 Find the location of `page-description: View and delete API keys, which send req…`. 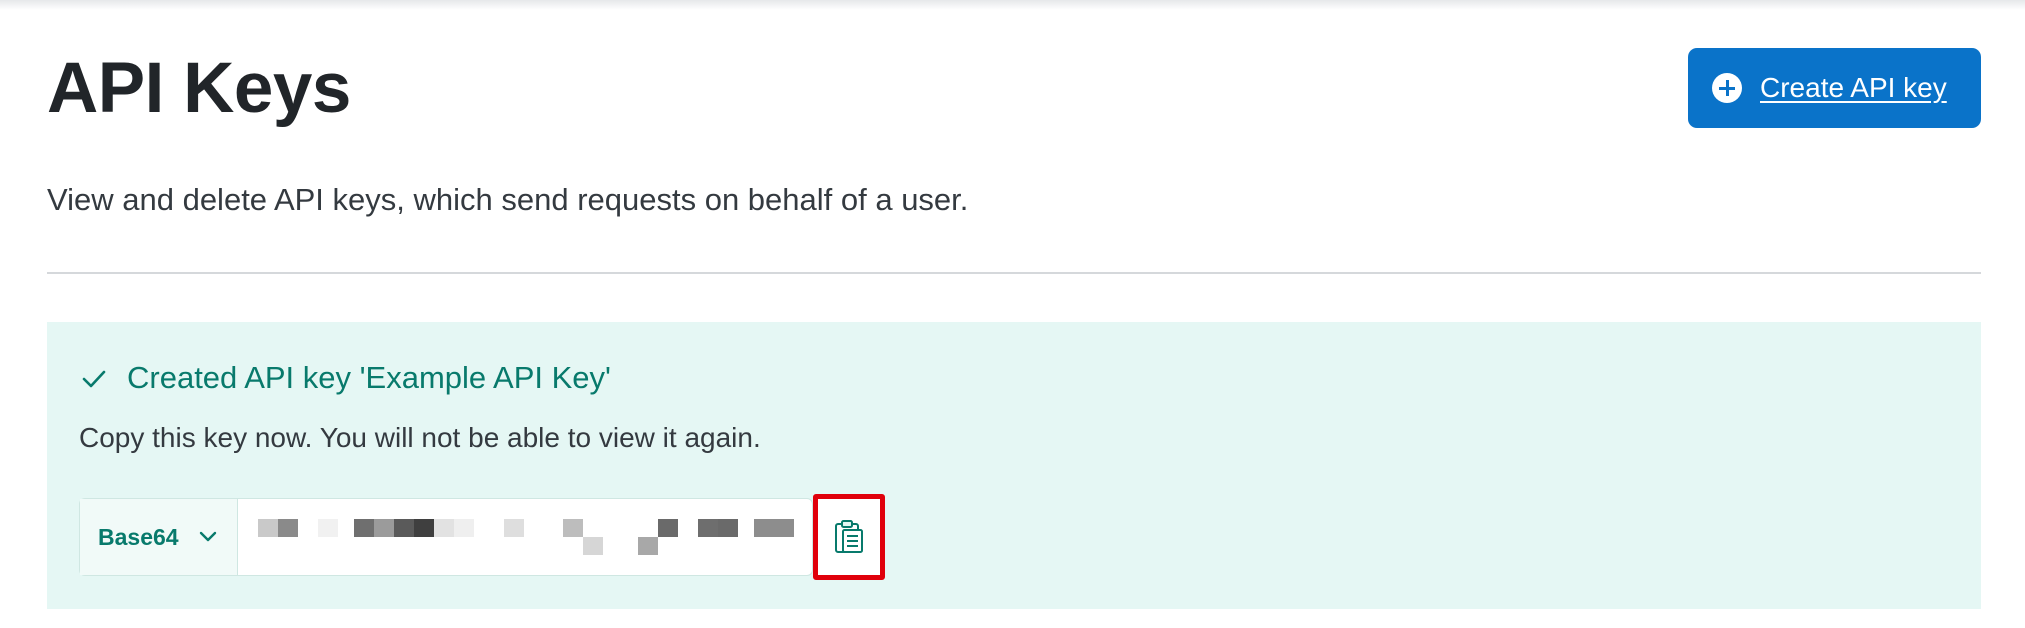

page-description: View and delete API keys, which send req… is located at coordinates (508, 199).